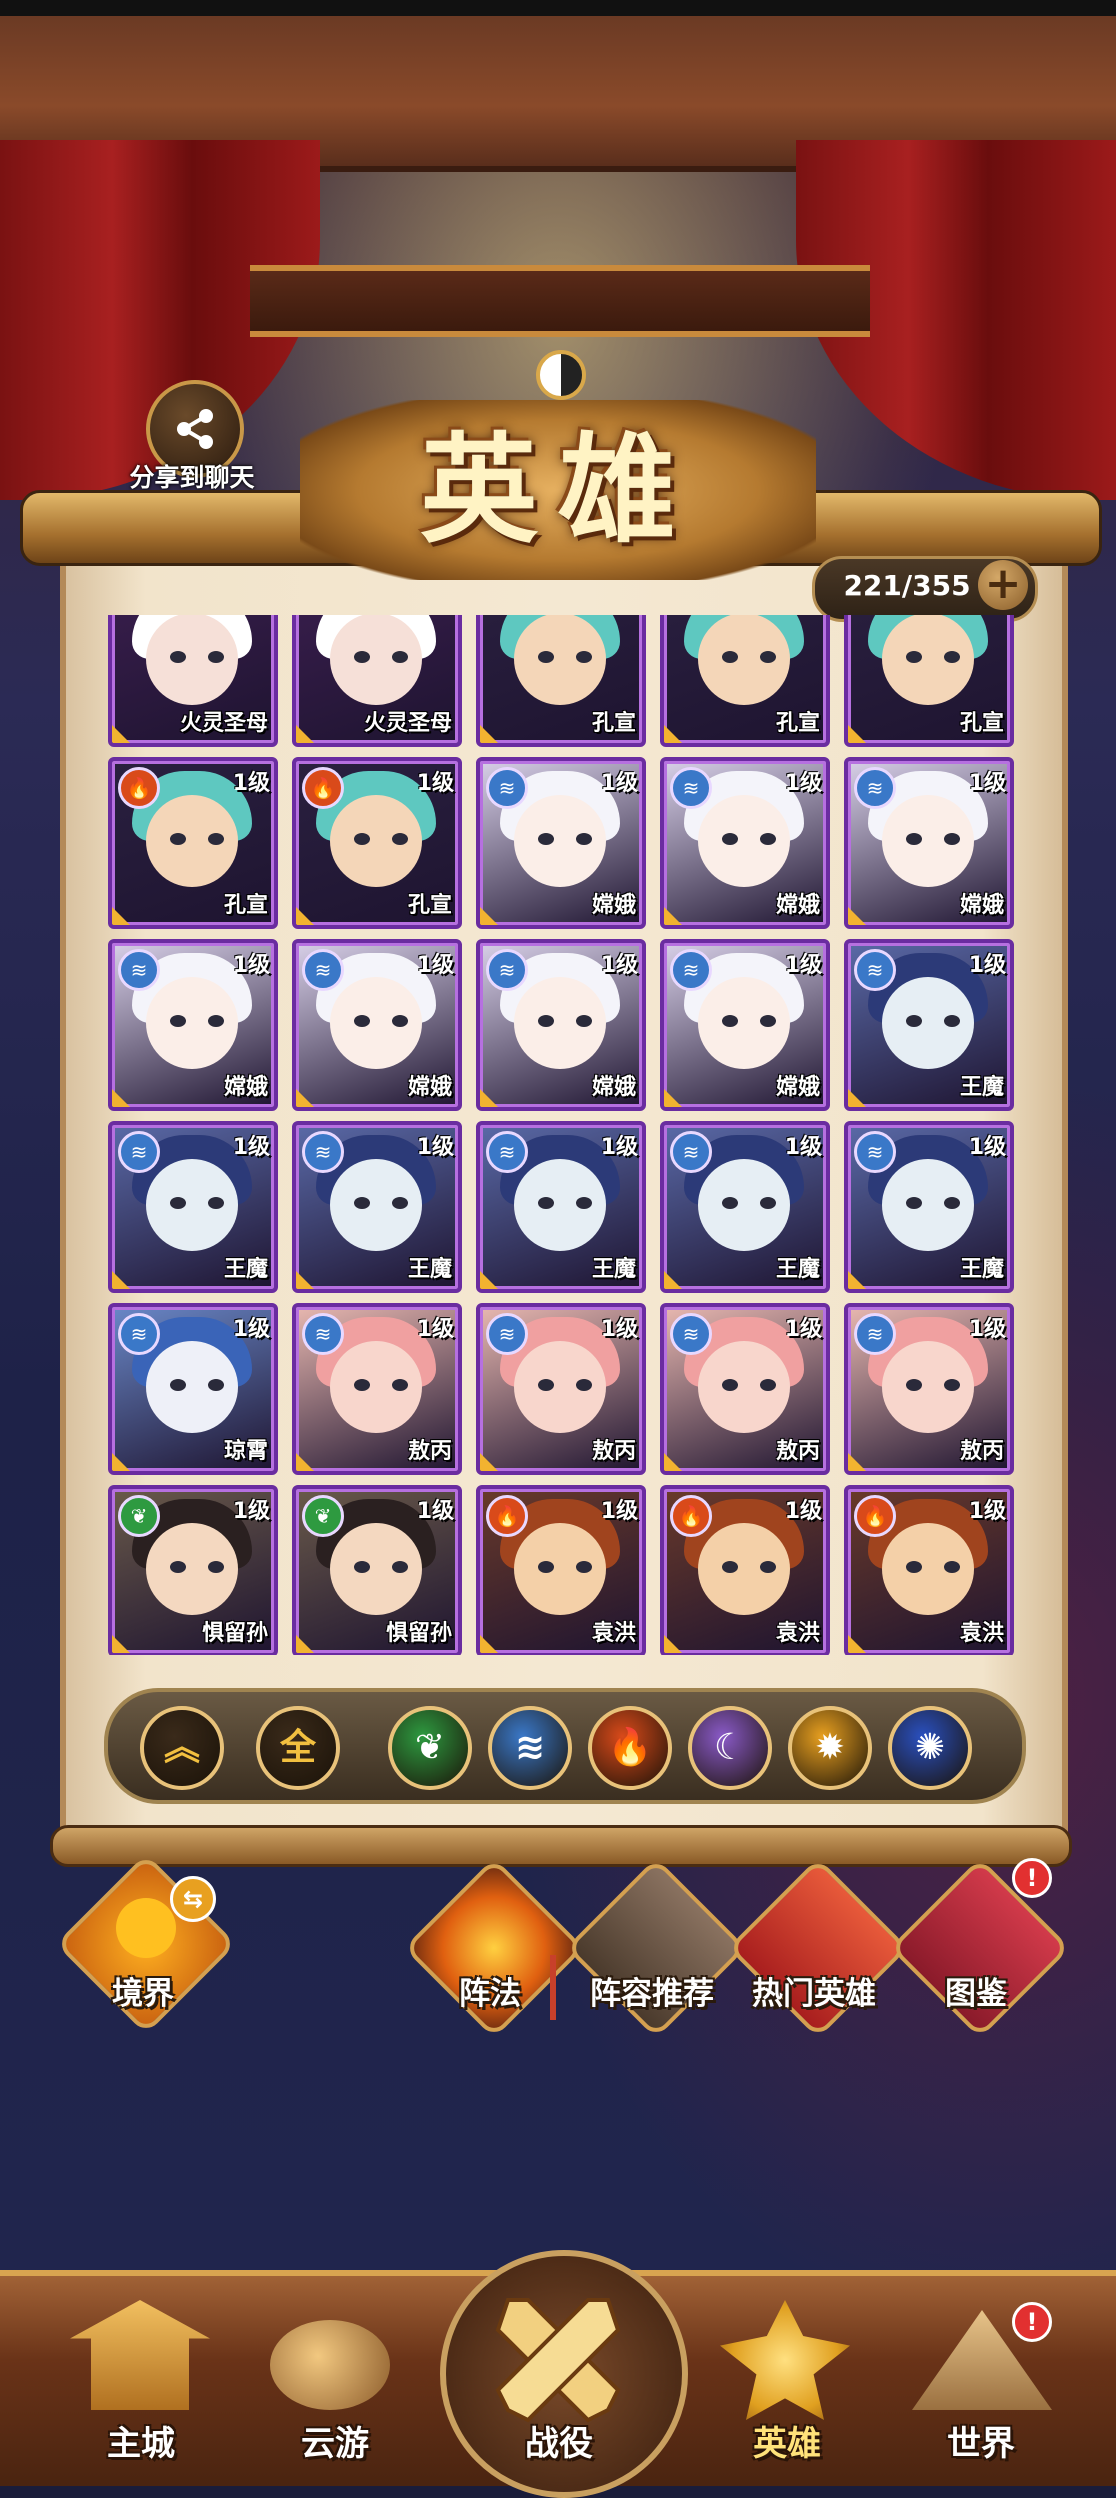  Describe the element at coordinates (298, 1748) in the screenshot. I see `filter-all-button: 全` at that location.